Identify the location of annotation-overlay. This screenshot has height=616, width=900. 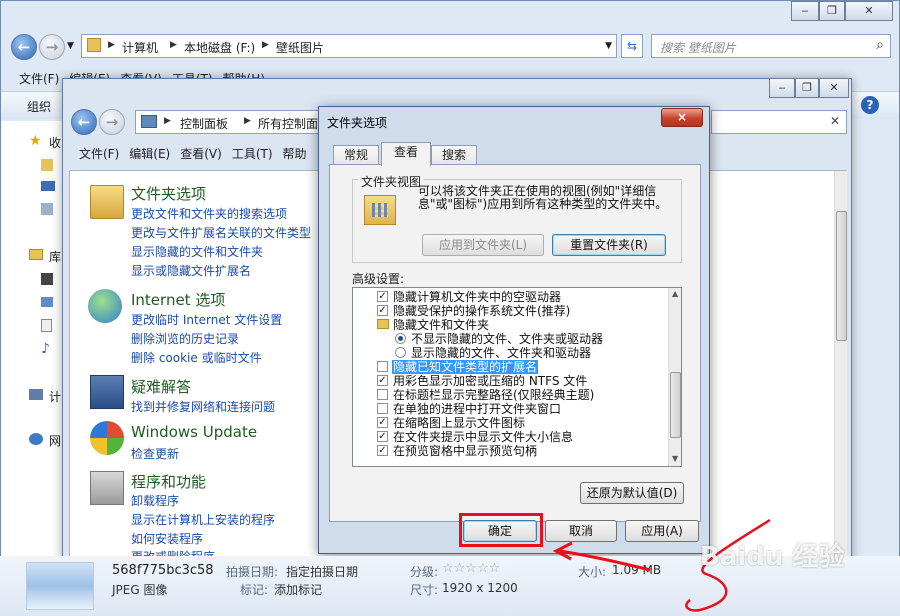
(661, 565).